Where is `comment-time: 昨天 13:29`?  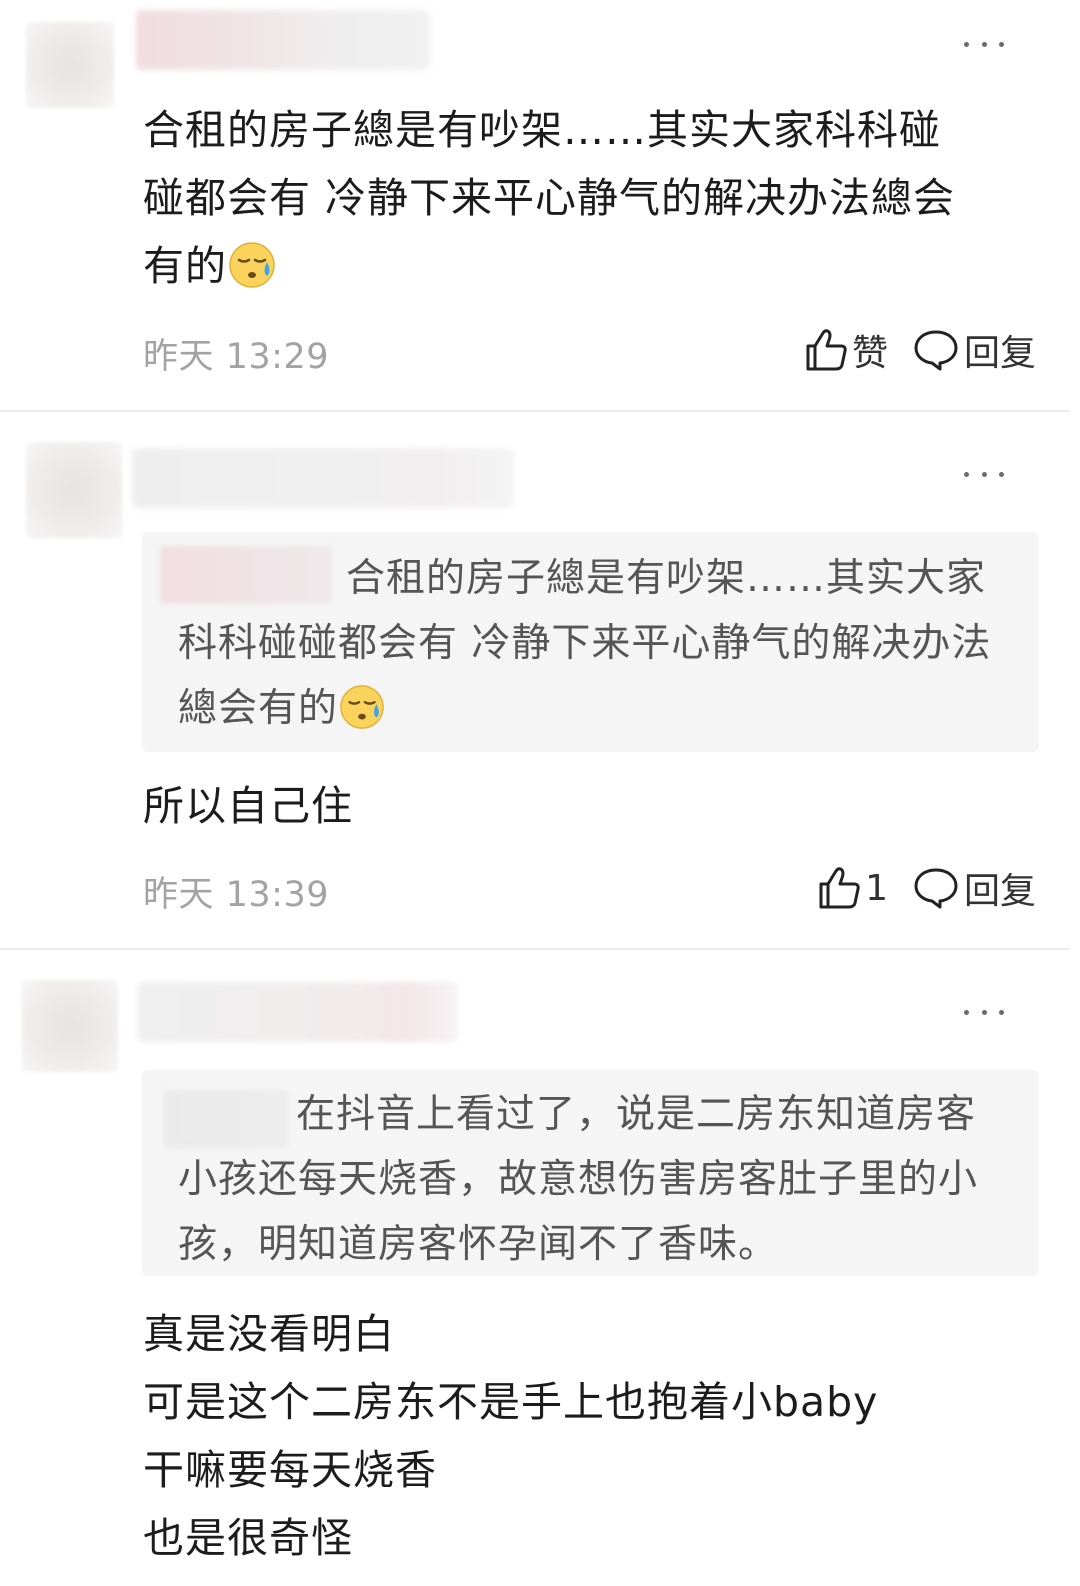 comment-time: 昨天 13:29 is located at coordinates (236, 357).